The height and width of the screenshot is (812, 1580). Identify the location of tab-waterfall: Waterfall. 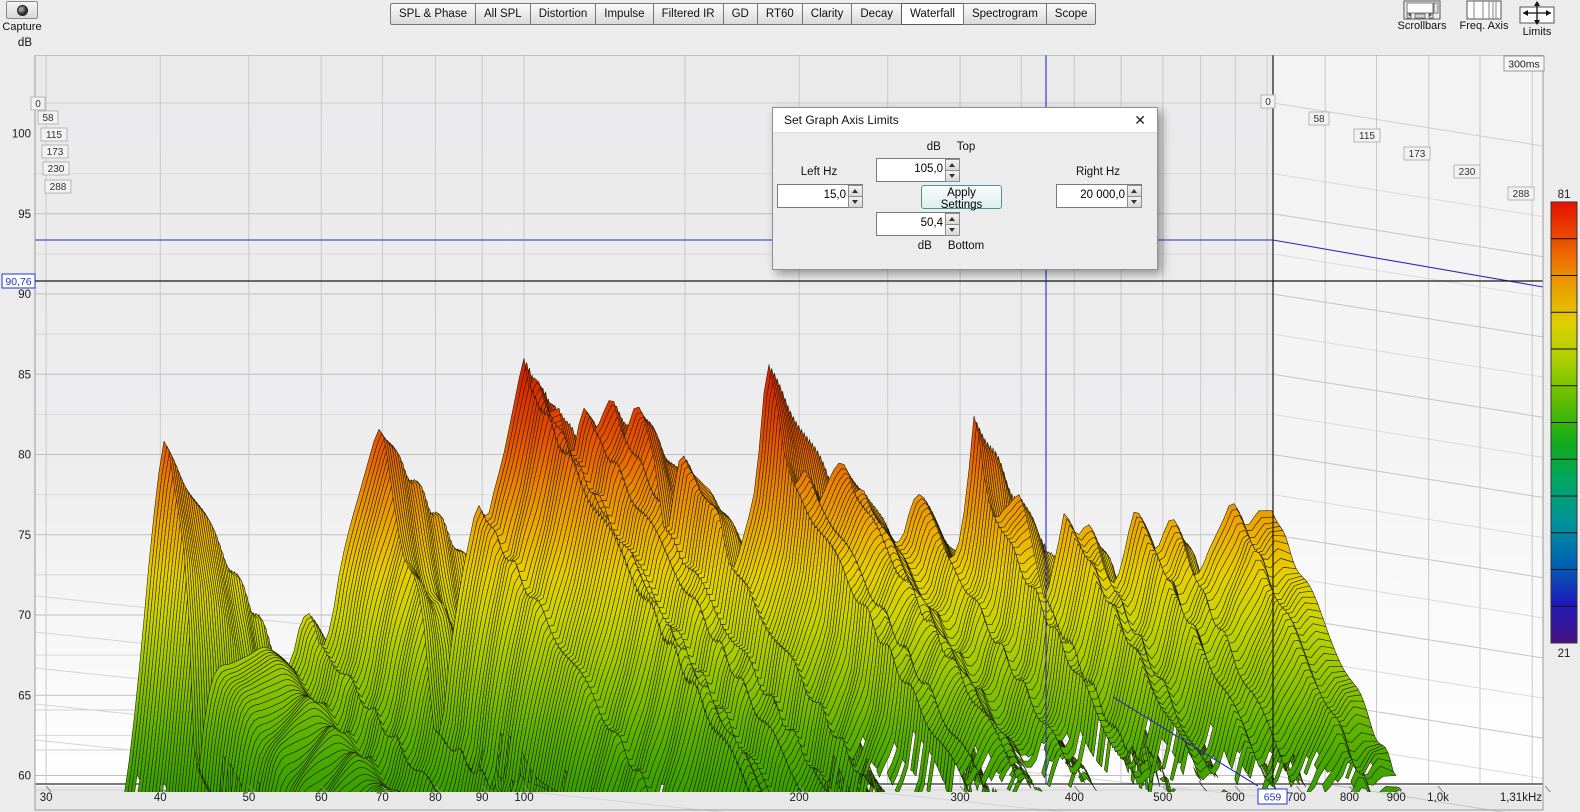
(932, 14).